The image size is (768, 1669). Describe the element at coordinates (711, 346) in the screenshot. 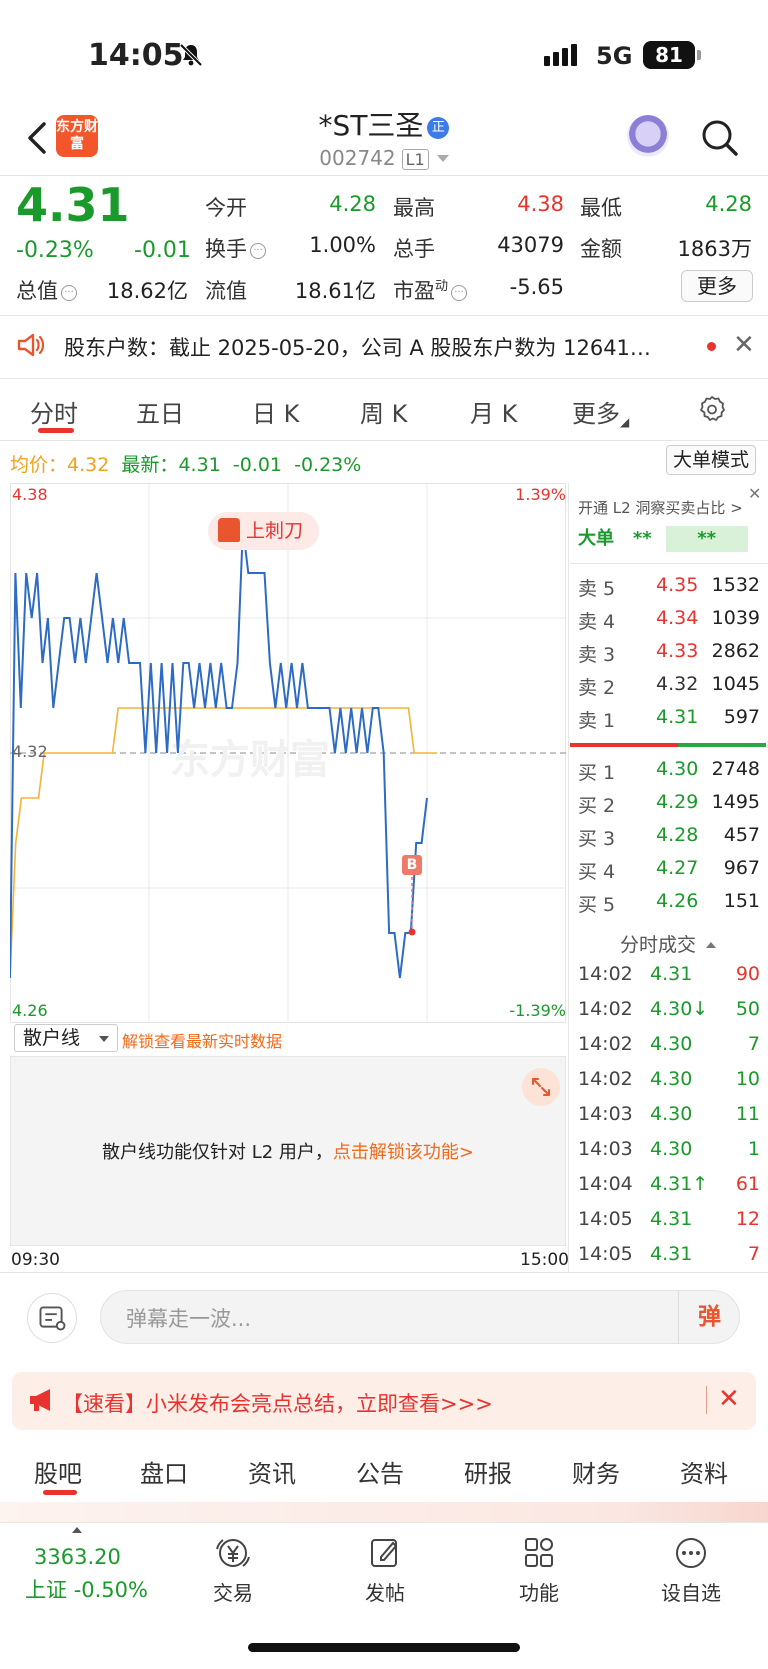

I see `unread-dot` at that location.